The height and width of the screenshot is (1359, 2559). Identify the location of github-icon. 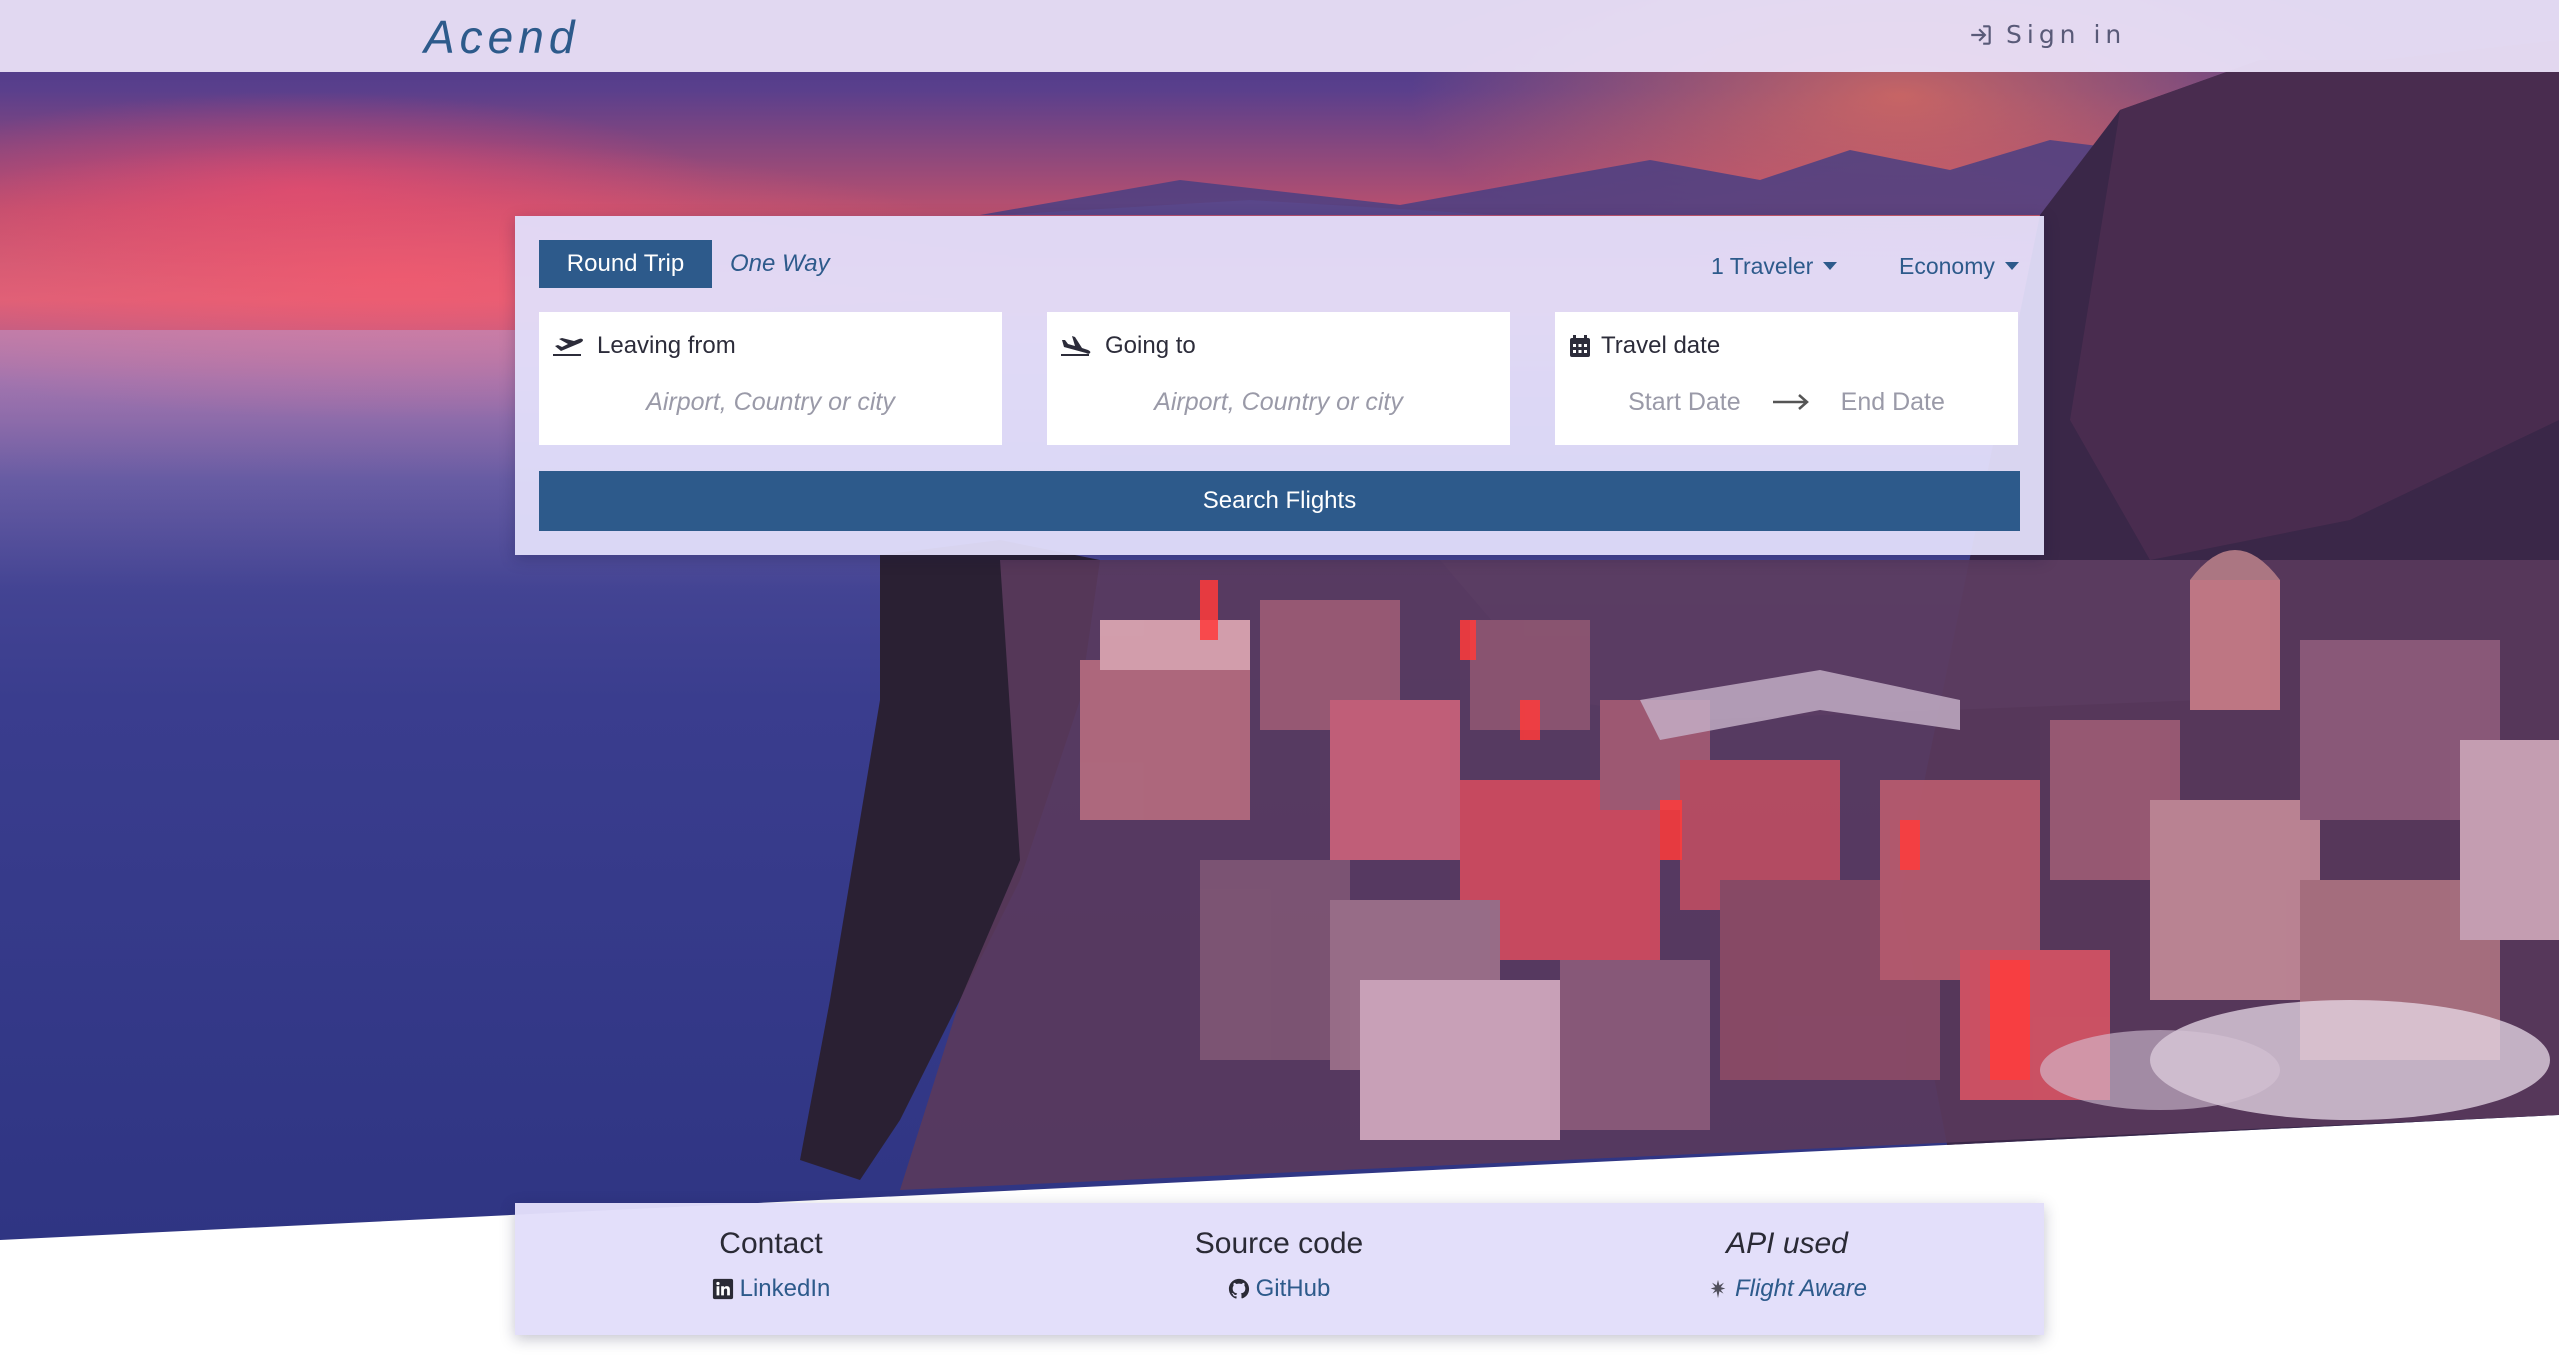
(1238, 1288).